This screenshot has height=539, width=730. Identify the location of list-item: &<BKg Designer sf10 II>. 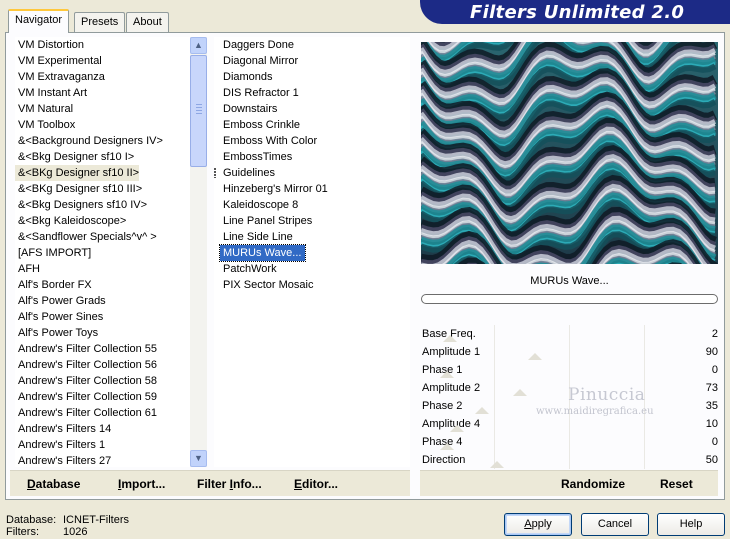
(77, 173).